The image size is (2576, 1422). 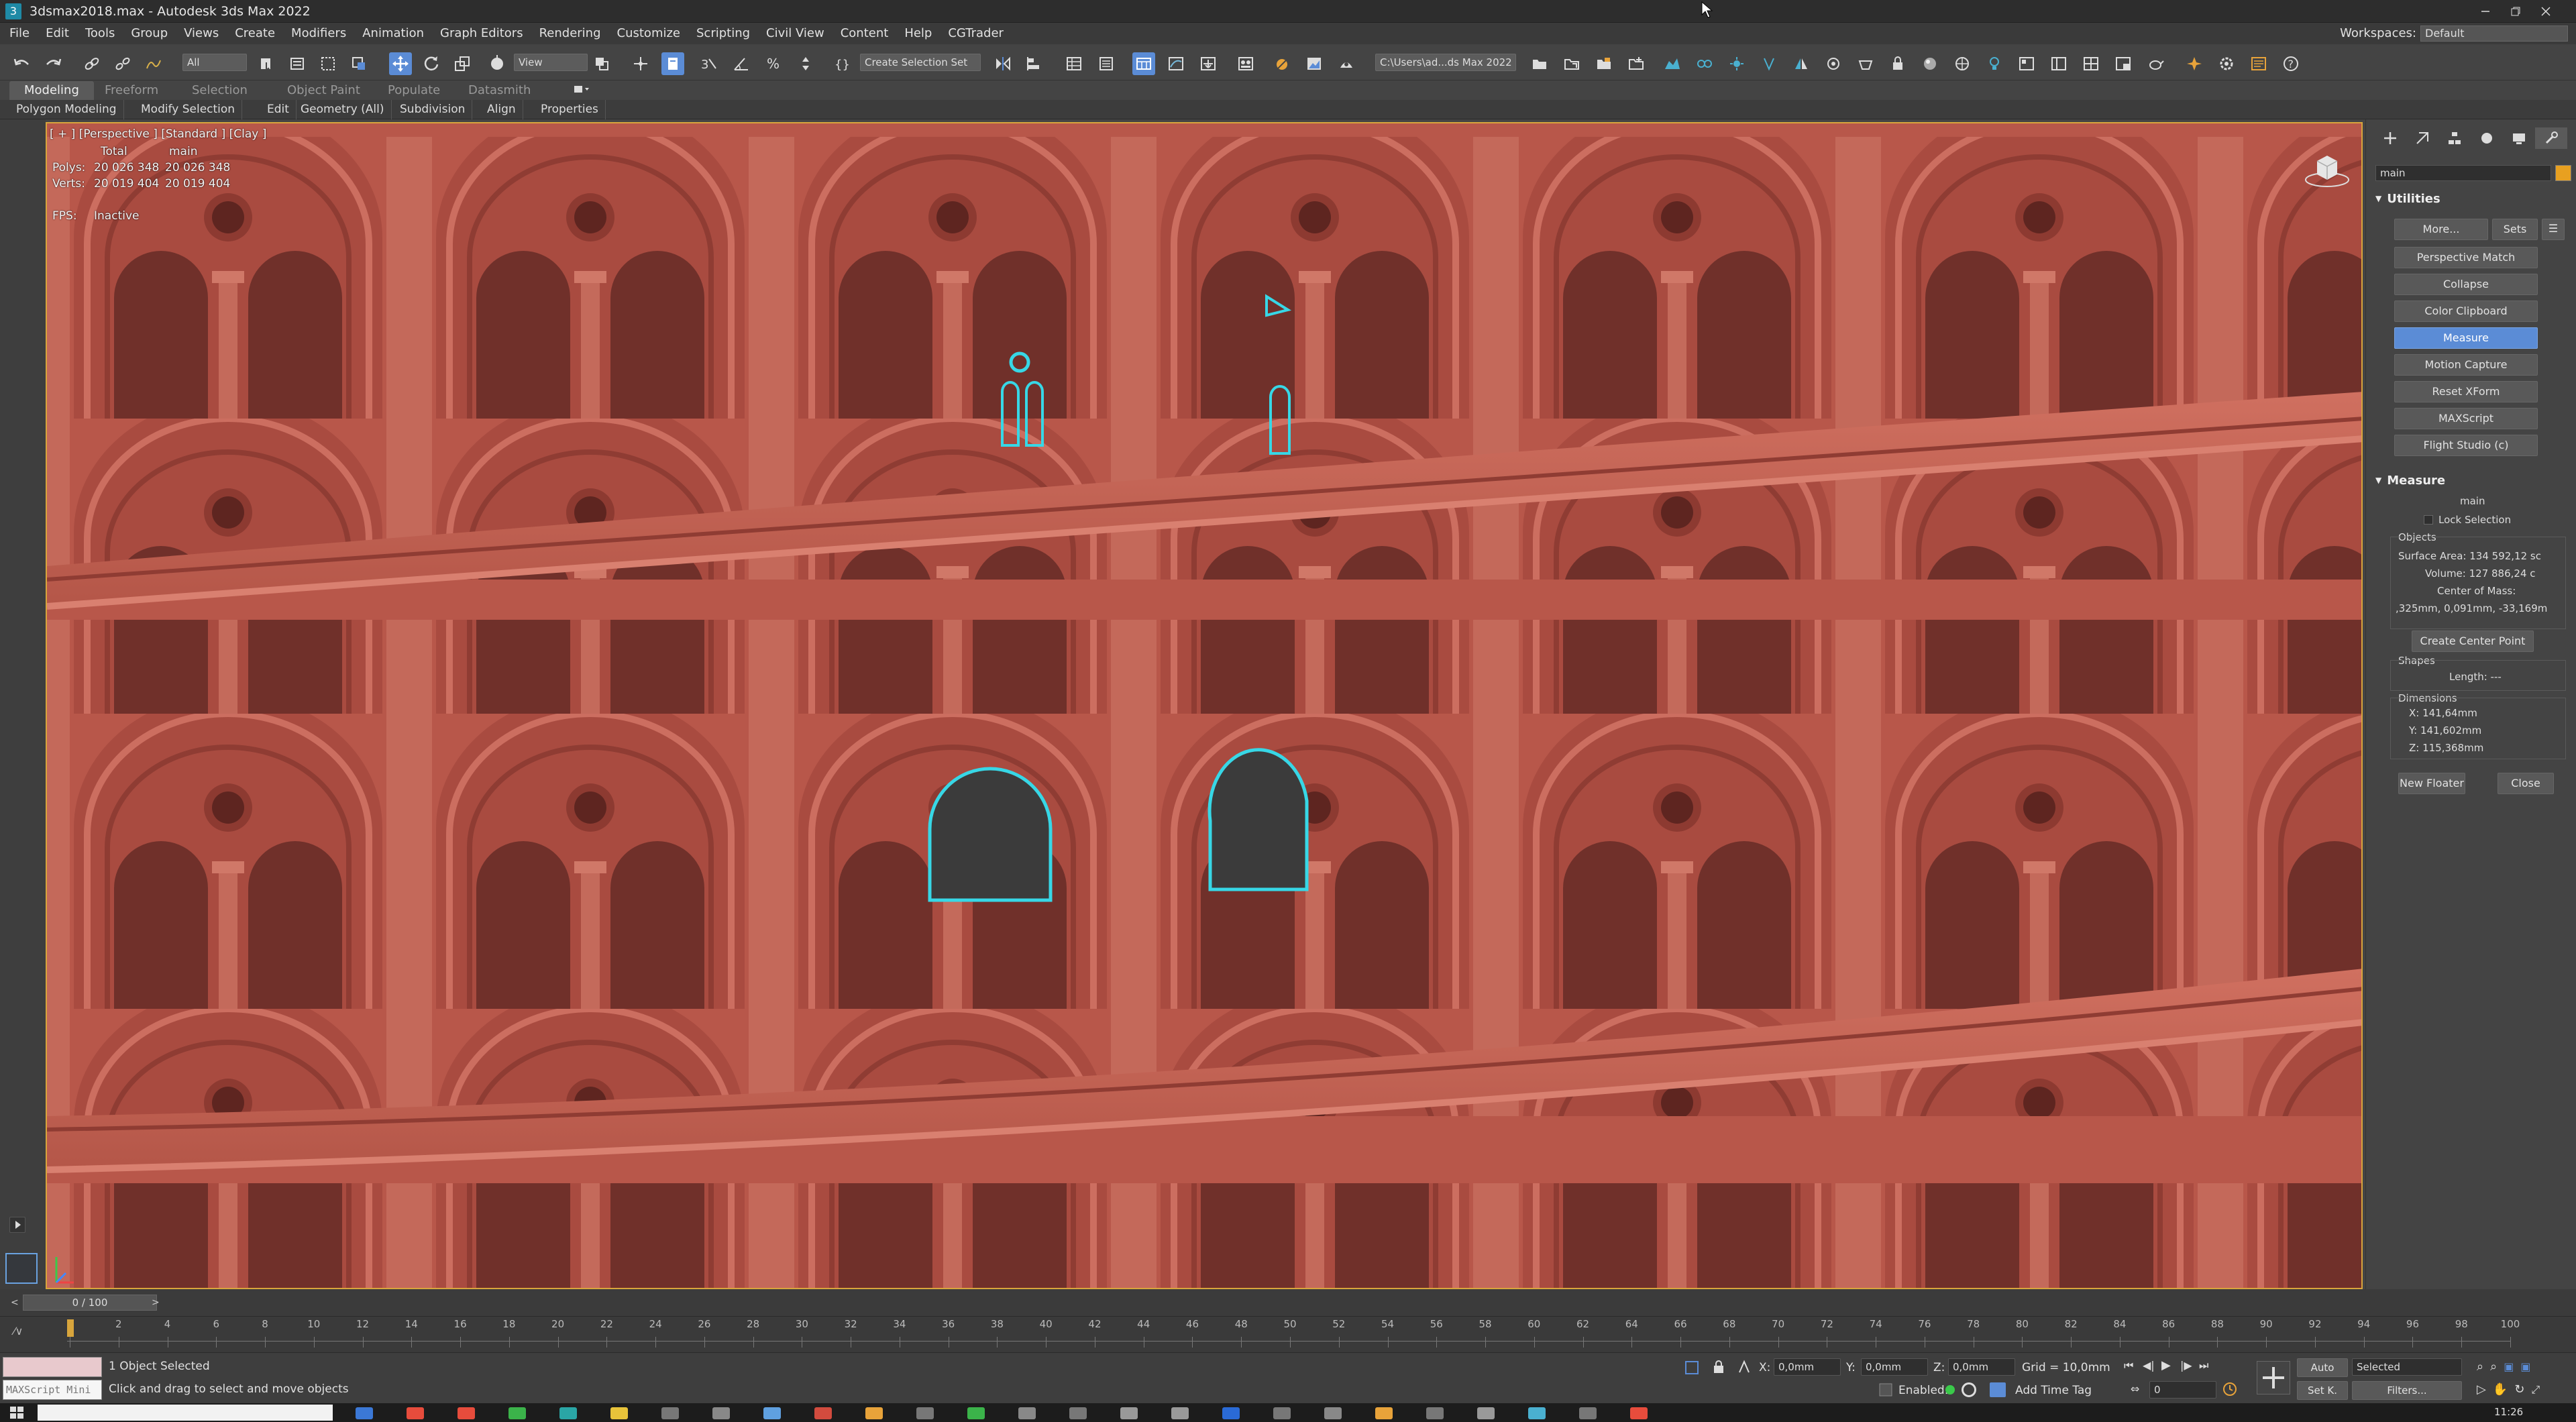 I want to click on create-center-point-button: Create Center Point, so click(x=2473, y=642).